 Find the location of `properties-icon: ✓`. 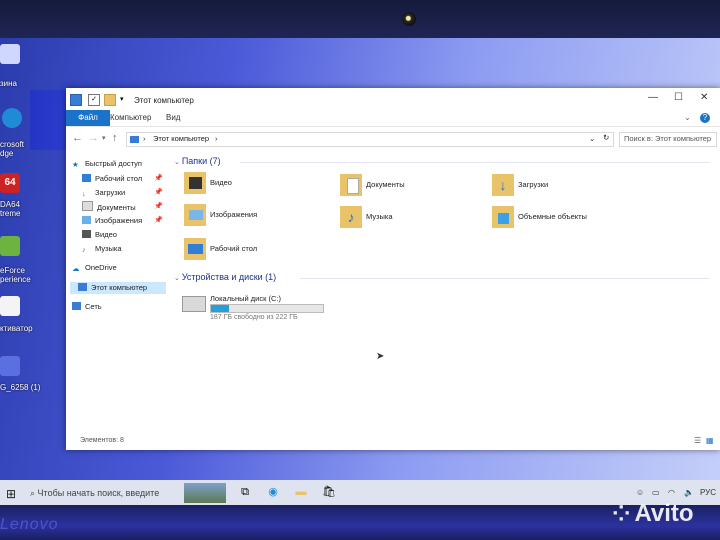

properties-icon: ✓ is located at coordinates (94, 100).